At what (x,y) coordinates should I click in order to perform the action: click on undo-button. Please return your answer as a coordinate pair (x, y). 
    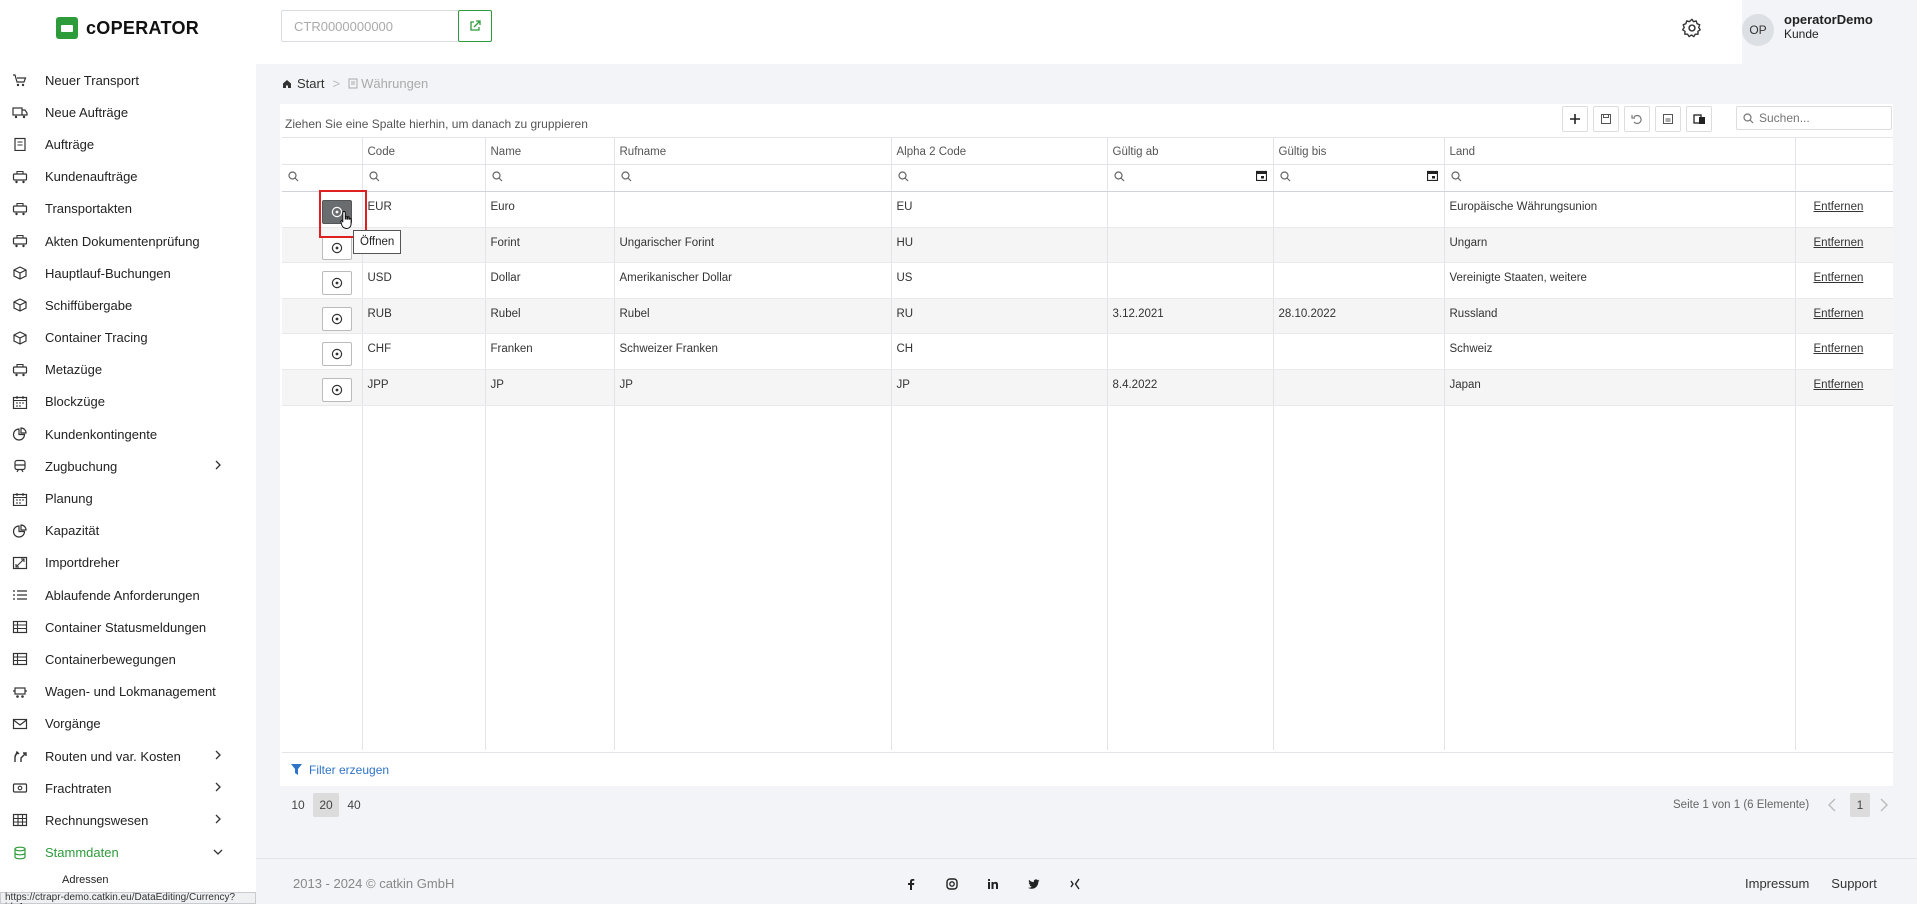
    Looking at the image, I should click on (1637, 119).